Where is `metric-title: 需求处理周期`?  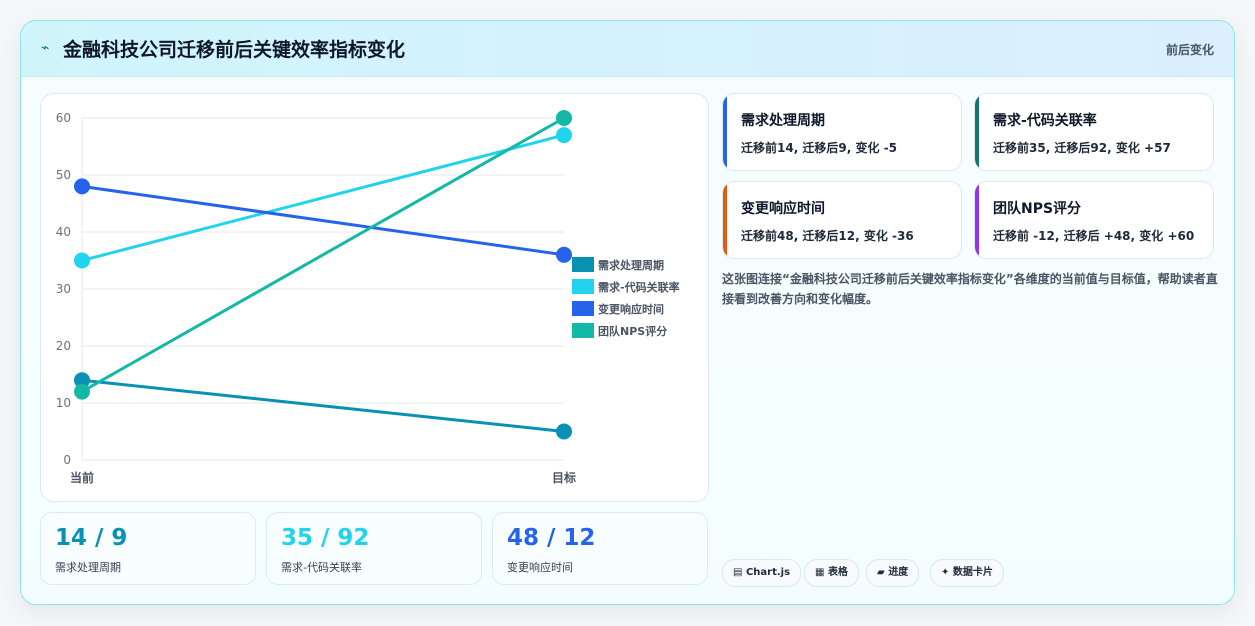
metric-title: 需求处理周期 is located at coordinates (783, 121).